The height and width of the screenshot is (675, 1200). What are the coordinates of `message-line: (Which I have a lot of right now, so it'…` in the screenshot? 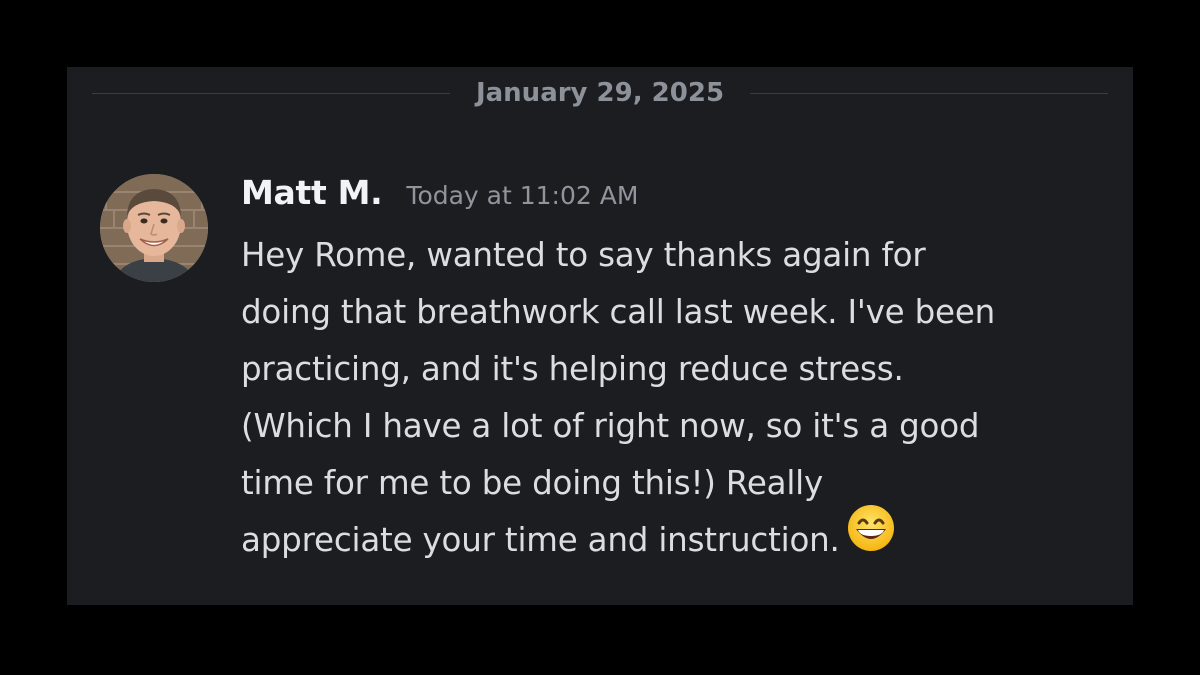 It's located at (610, 426).